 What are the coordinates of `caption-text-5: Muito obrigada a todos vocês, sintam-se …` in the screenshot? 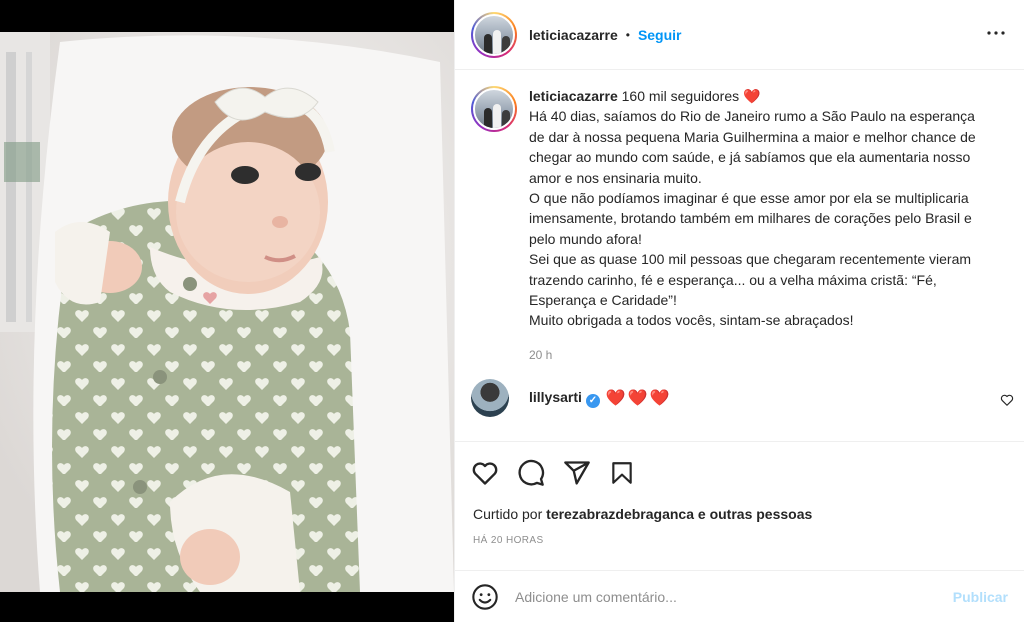 It's located at (691, 320).